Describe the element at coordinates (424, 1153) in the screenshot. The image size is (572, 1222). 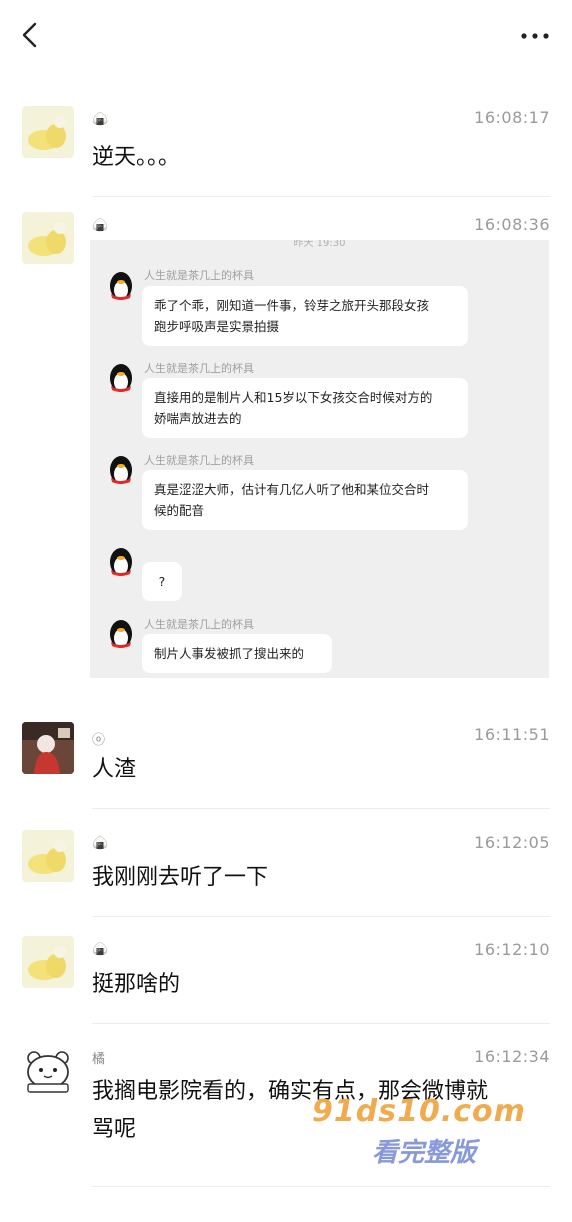
I see `watermark-caption: 看完整版` at that location.